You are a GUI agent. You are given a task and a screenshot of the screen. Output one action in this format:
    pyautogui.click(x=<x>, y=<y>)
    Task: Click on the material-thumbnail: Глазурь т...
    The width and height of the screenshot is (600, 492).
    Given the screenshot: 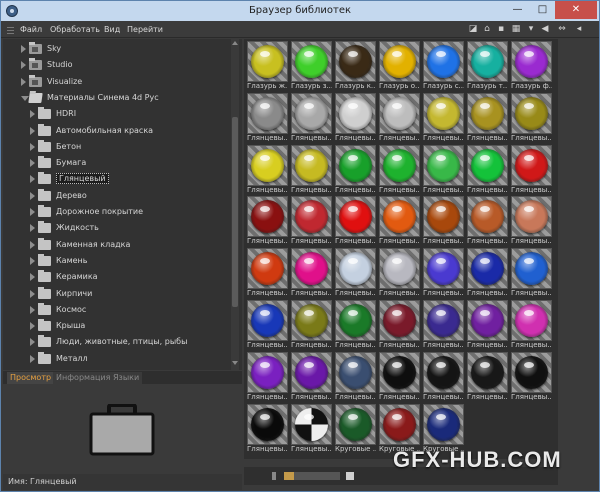 What is the action you would take?
    pyautogui.click(x=487, y=66)
    